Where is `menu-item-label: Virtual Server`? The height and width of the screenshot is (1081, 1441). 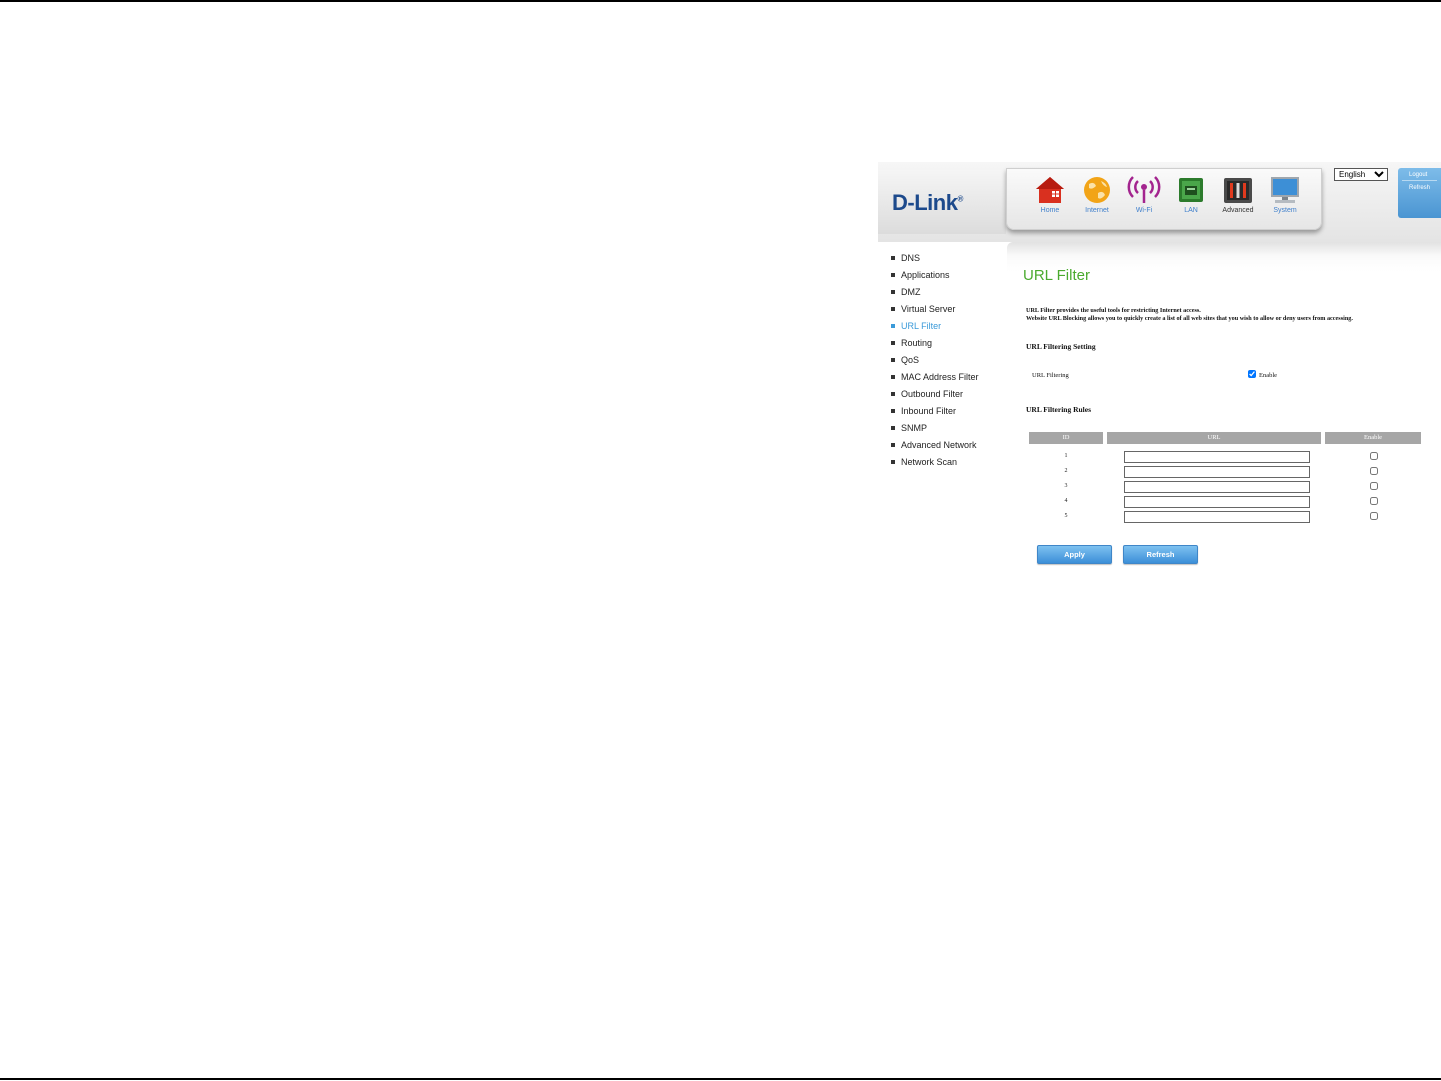
menu-item-label: Virtual Server is located at coordinates (928, 309).